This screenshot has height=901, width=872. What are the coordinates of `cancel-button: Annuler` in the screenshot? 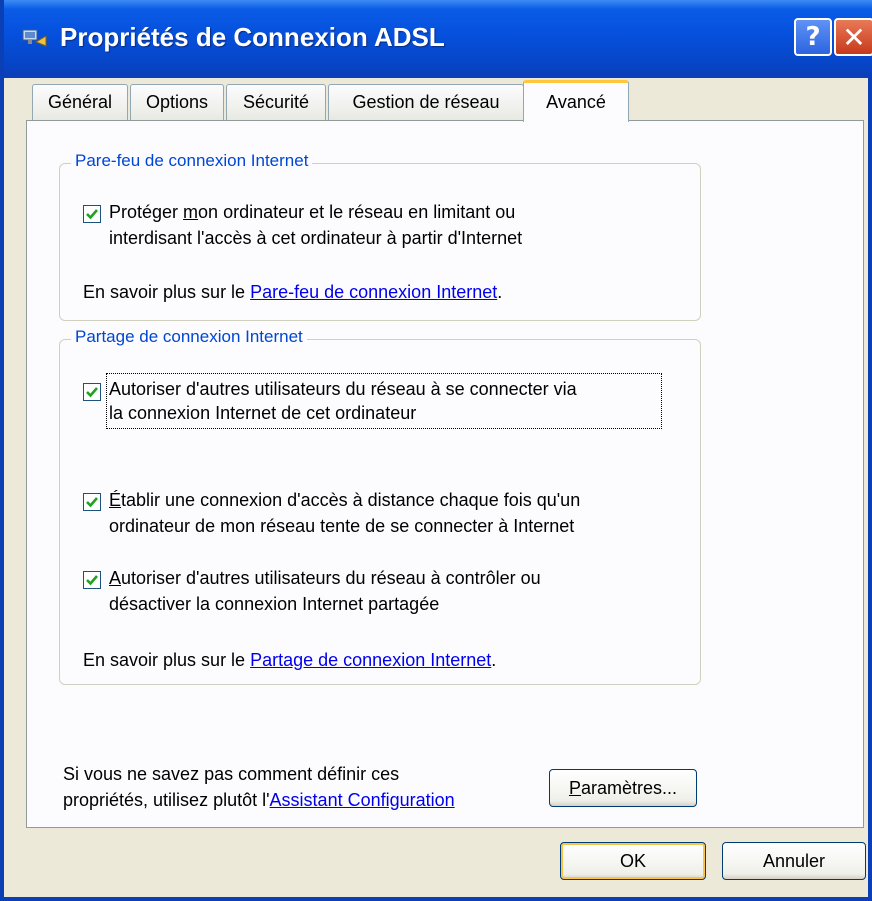 It's located at (794, 861).